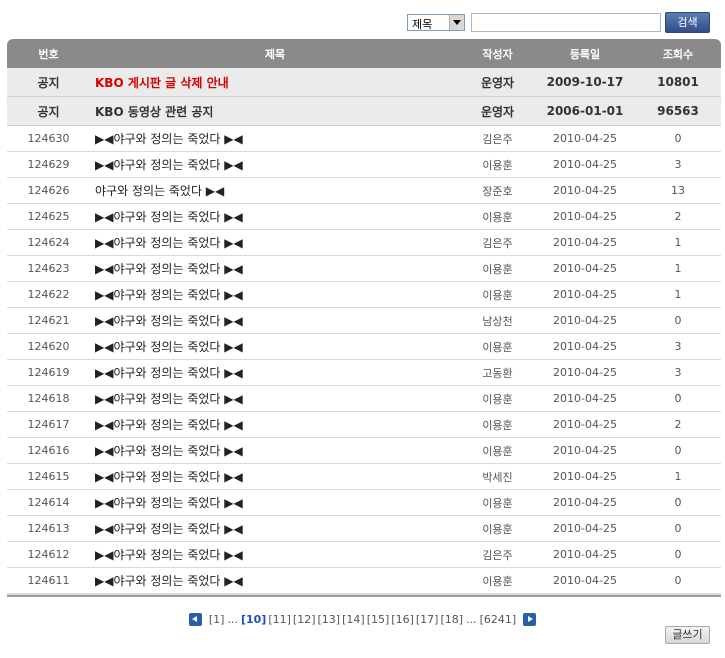 This screenshot has height=658, width=725. I want to click on post-number: 124614, so click(48, 502).